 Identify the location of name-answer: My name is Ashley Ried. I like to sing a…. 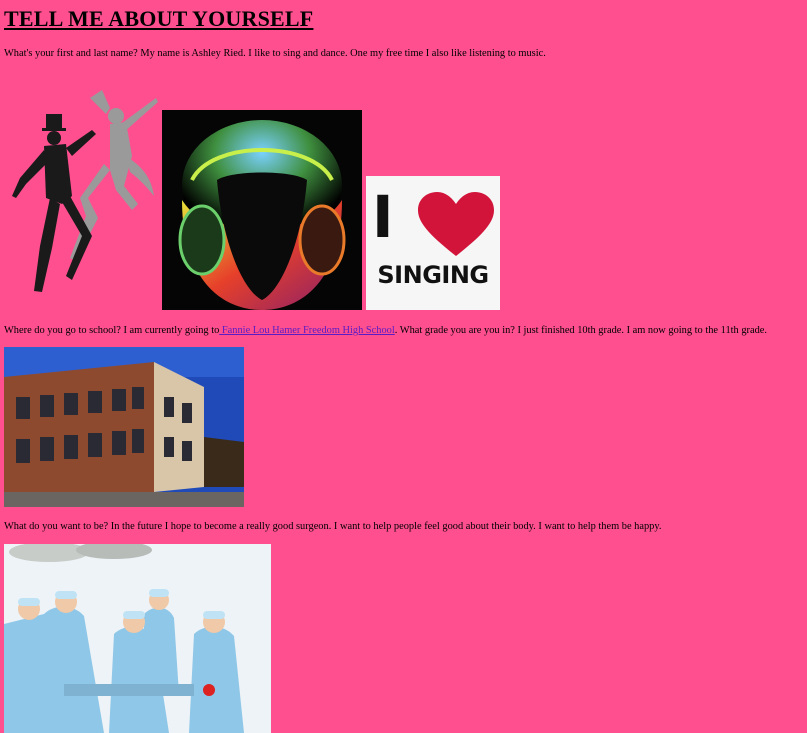
(343, 53).